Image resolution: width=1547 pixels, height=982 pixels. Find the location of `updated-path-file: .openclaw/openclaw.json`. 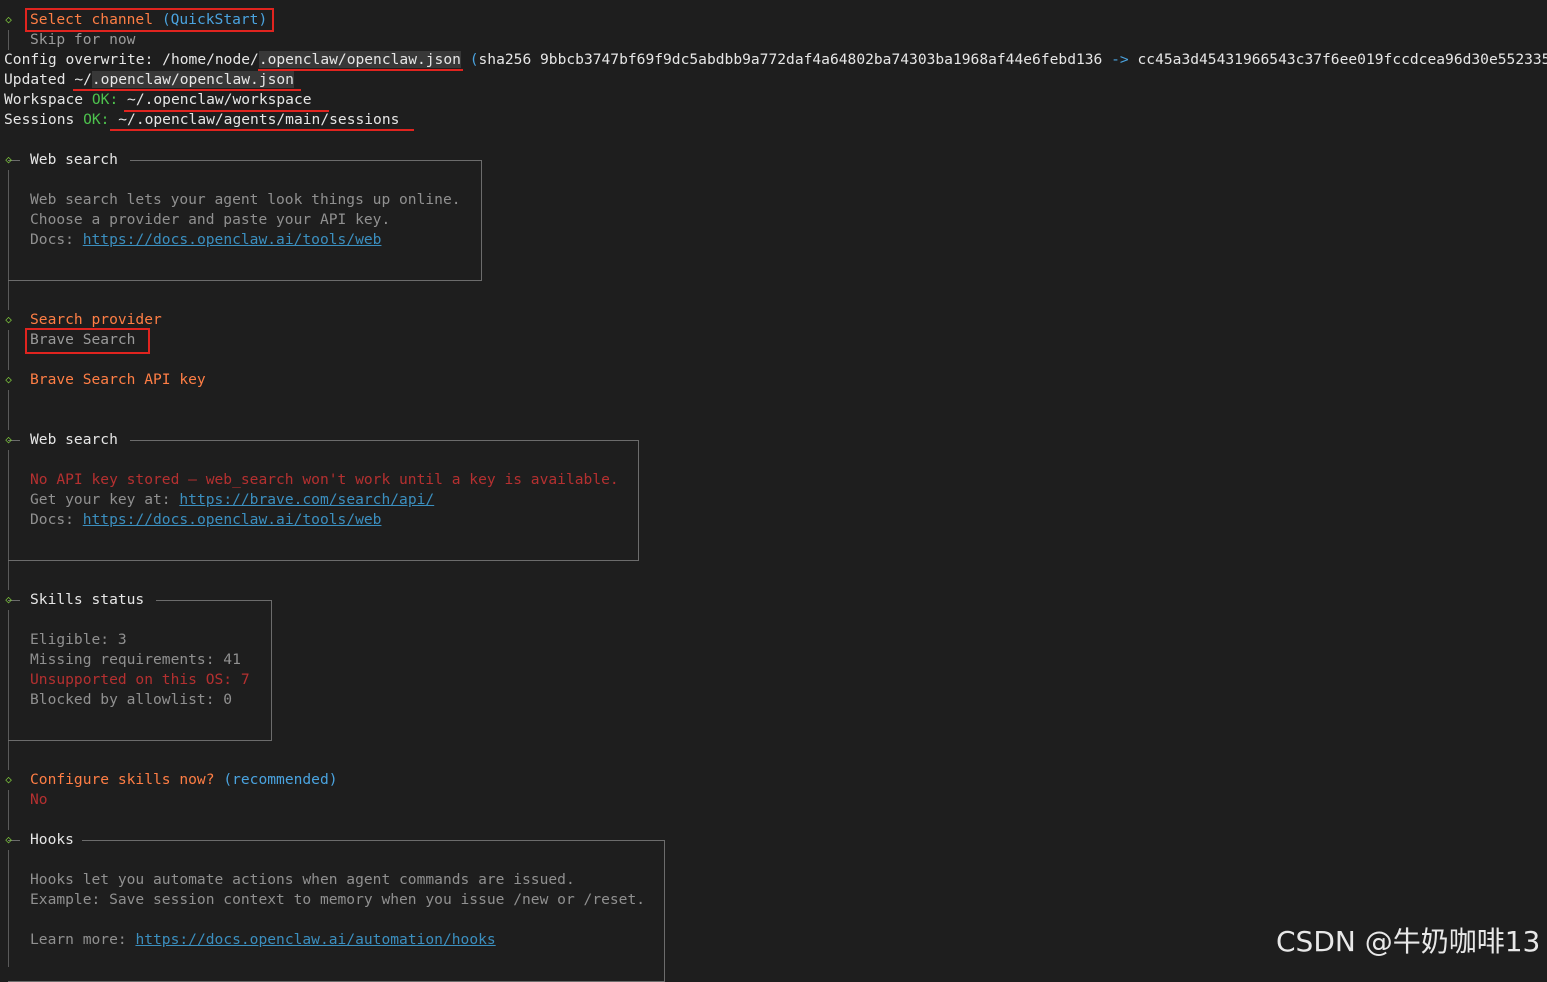

updated-path-file: .openclaw/openclaw.json is located at coordinates (192, 79).